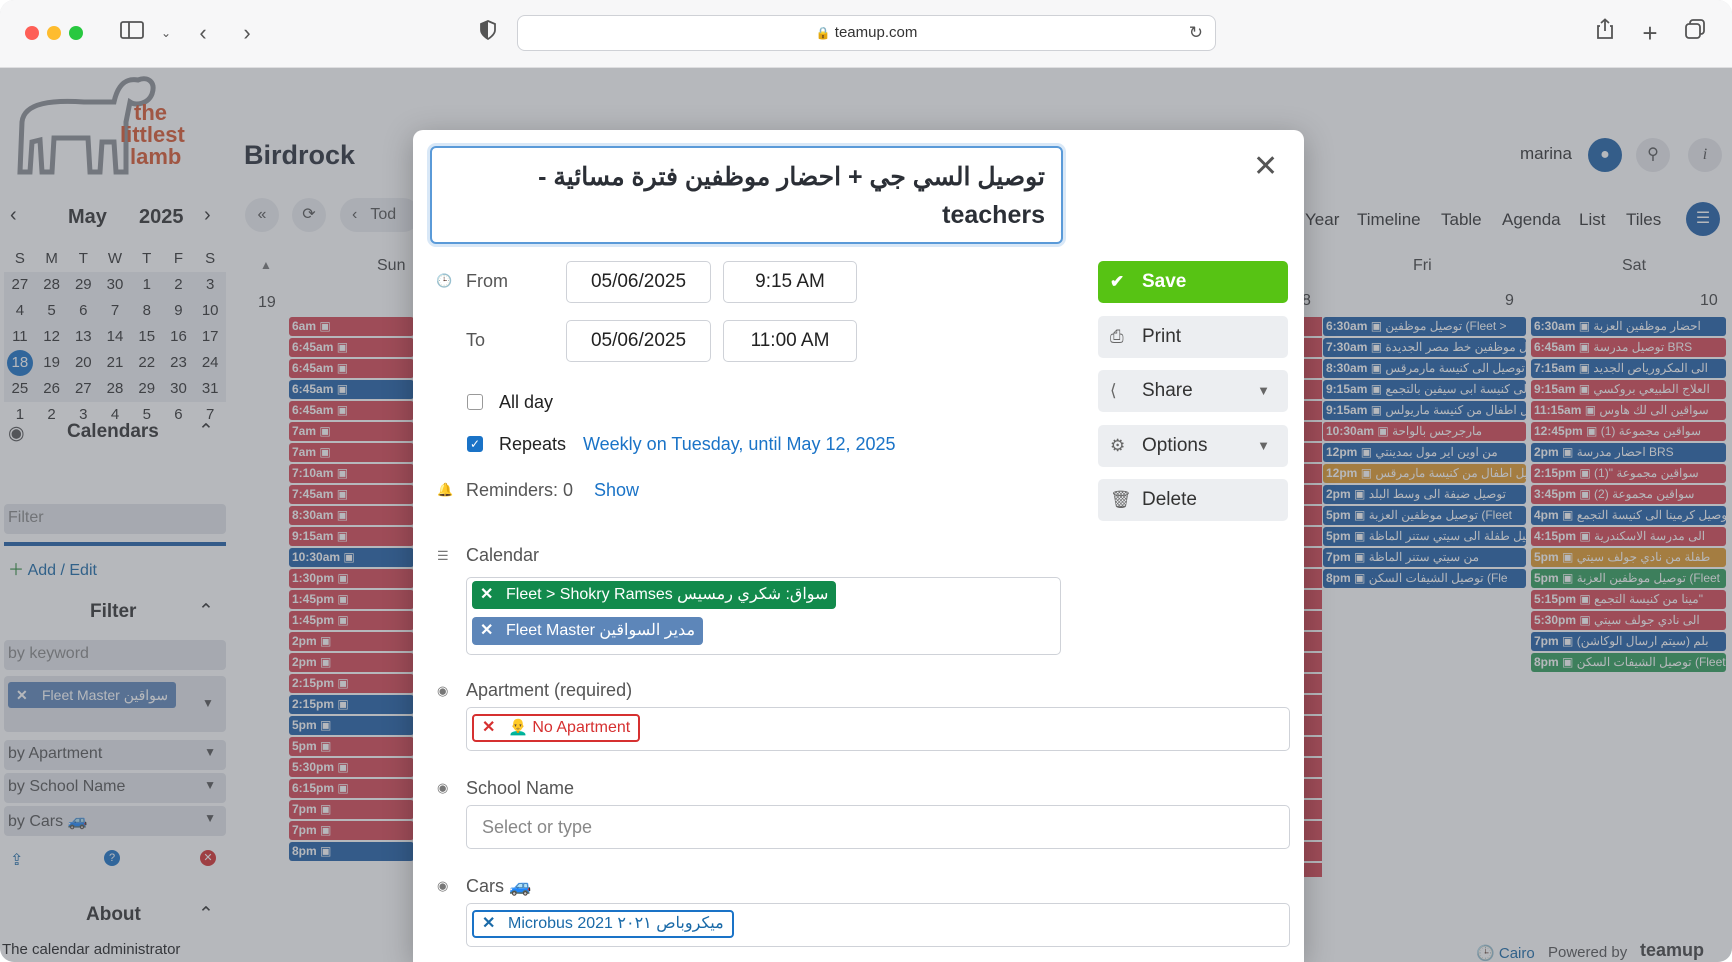 Image resolution: width=1732 pixels, height=962 pixels. I want to click on bell-icon: 🔔, so click(445, 489).